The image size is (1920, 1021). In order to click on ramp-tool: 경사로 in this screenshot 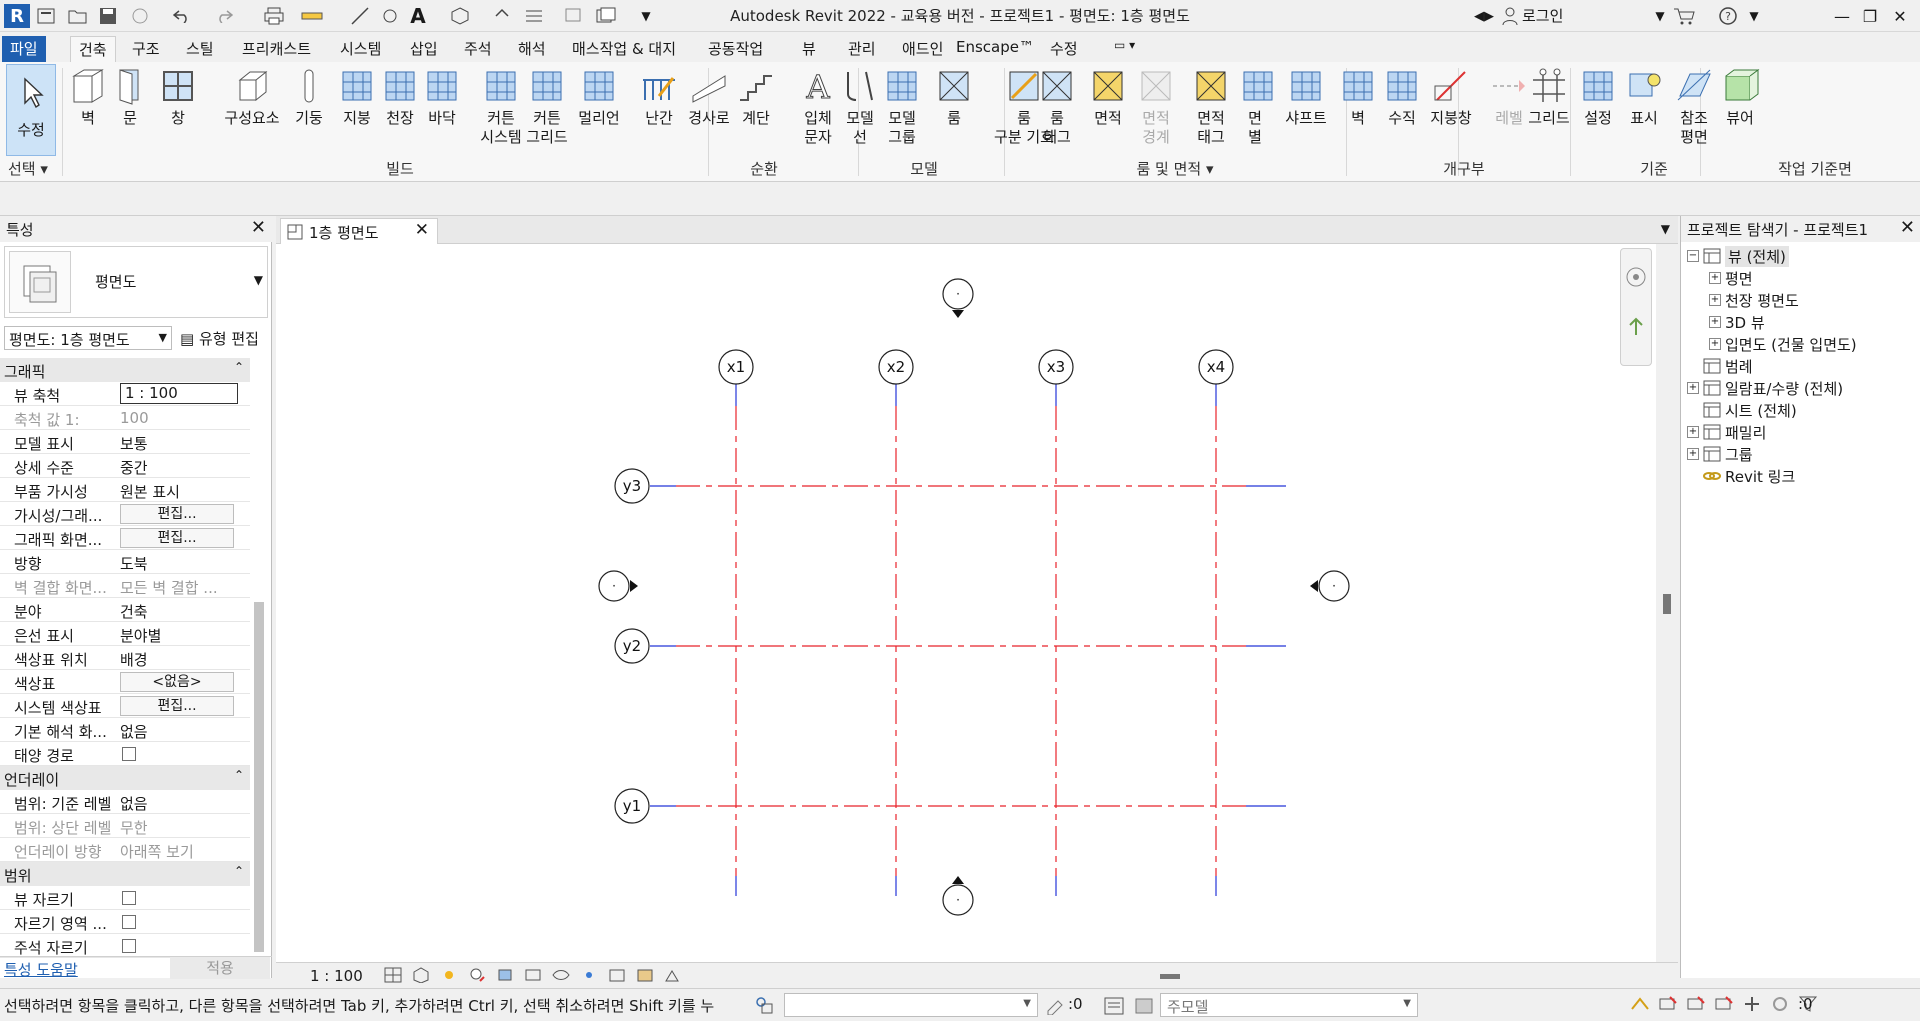, I will do `click(709, 97)`.